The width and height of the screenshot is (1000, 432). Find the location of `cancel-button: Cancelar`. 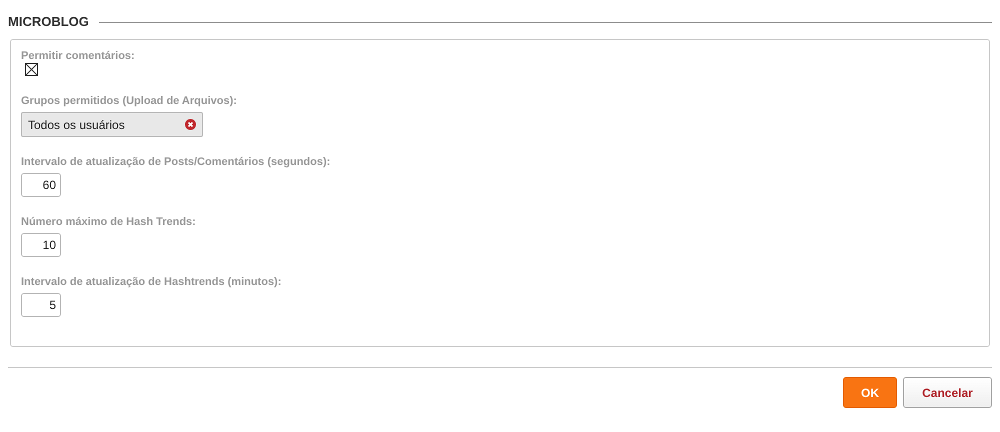

cancel-button: Cancelar is located at coordinates (947, 392).